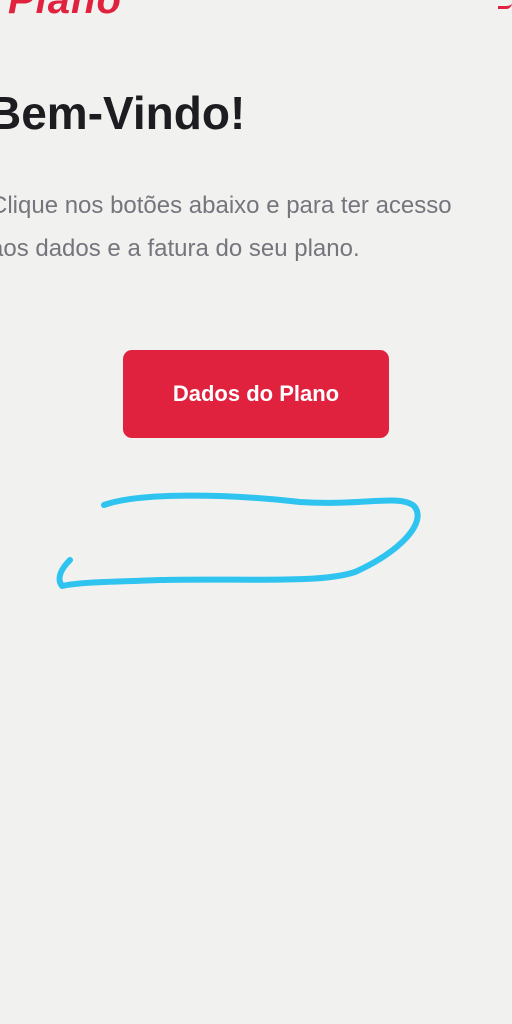 The image size is (512, 1024). Describe the element at coordinates (256, 394) in the screenshot. I see `plan-data-button: Dados do Plano` at that location.